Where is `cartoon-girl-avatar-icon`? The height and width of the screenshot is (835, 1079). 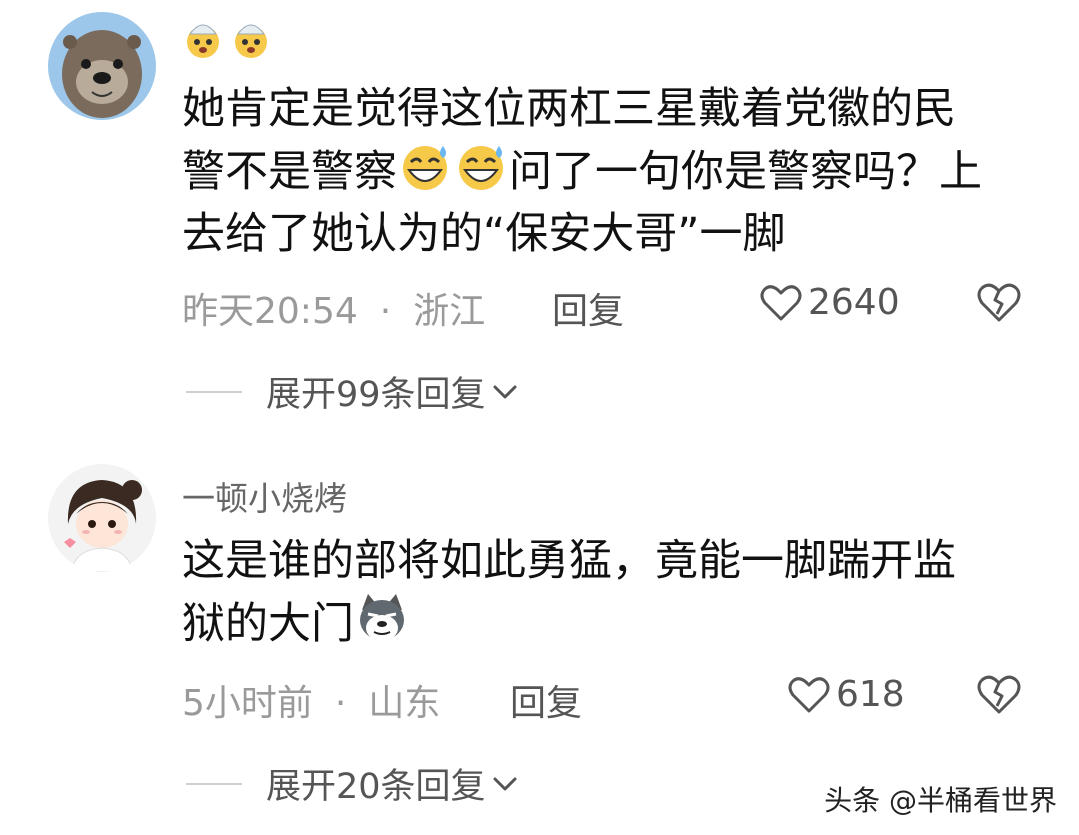
cartoon-girl-avatar-icon is located at coordinates (102, 518).